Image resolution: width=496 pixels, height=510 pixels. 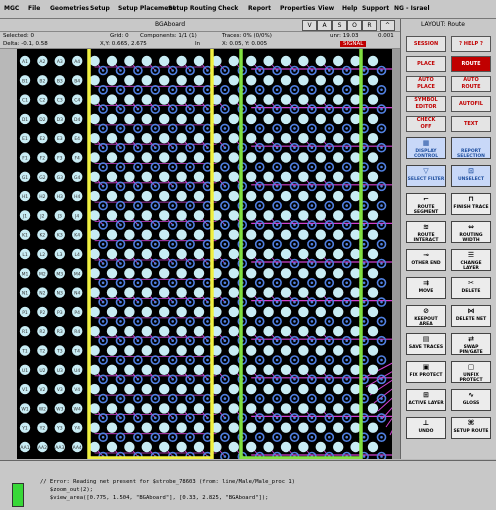 What do you see at coordinates (100, 9) in the screenshot?
I see `menu-setup: Setup` at bounding box center [100, 9].